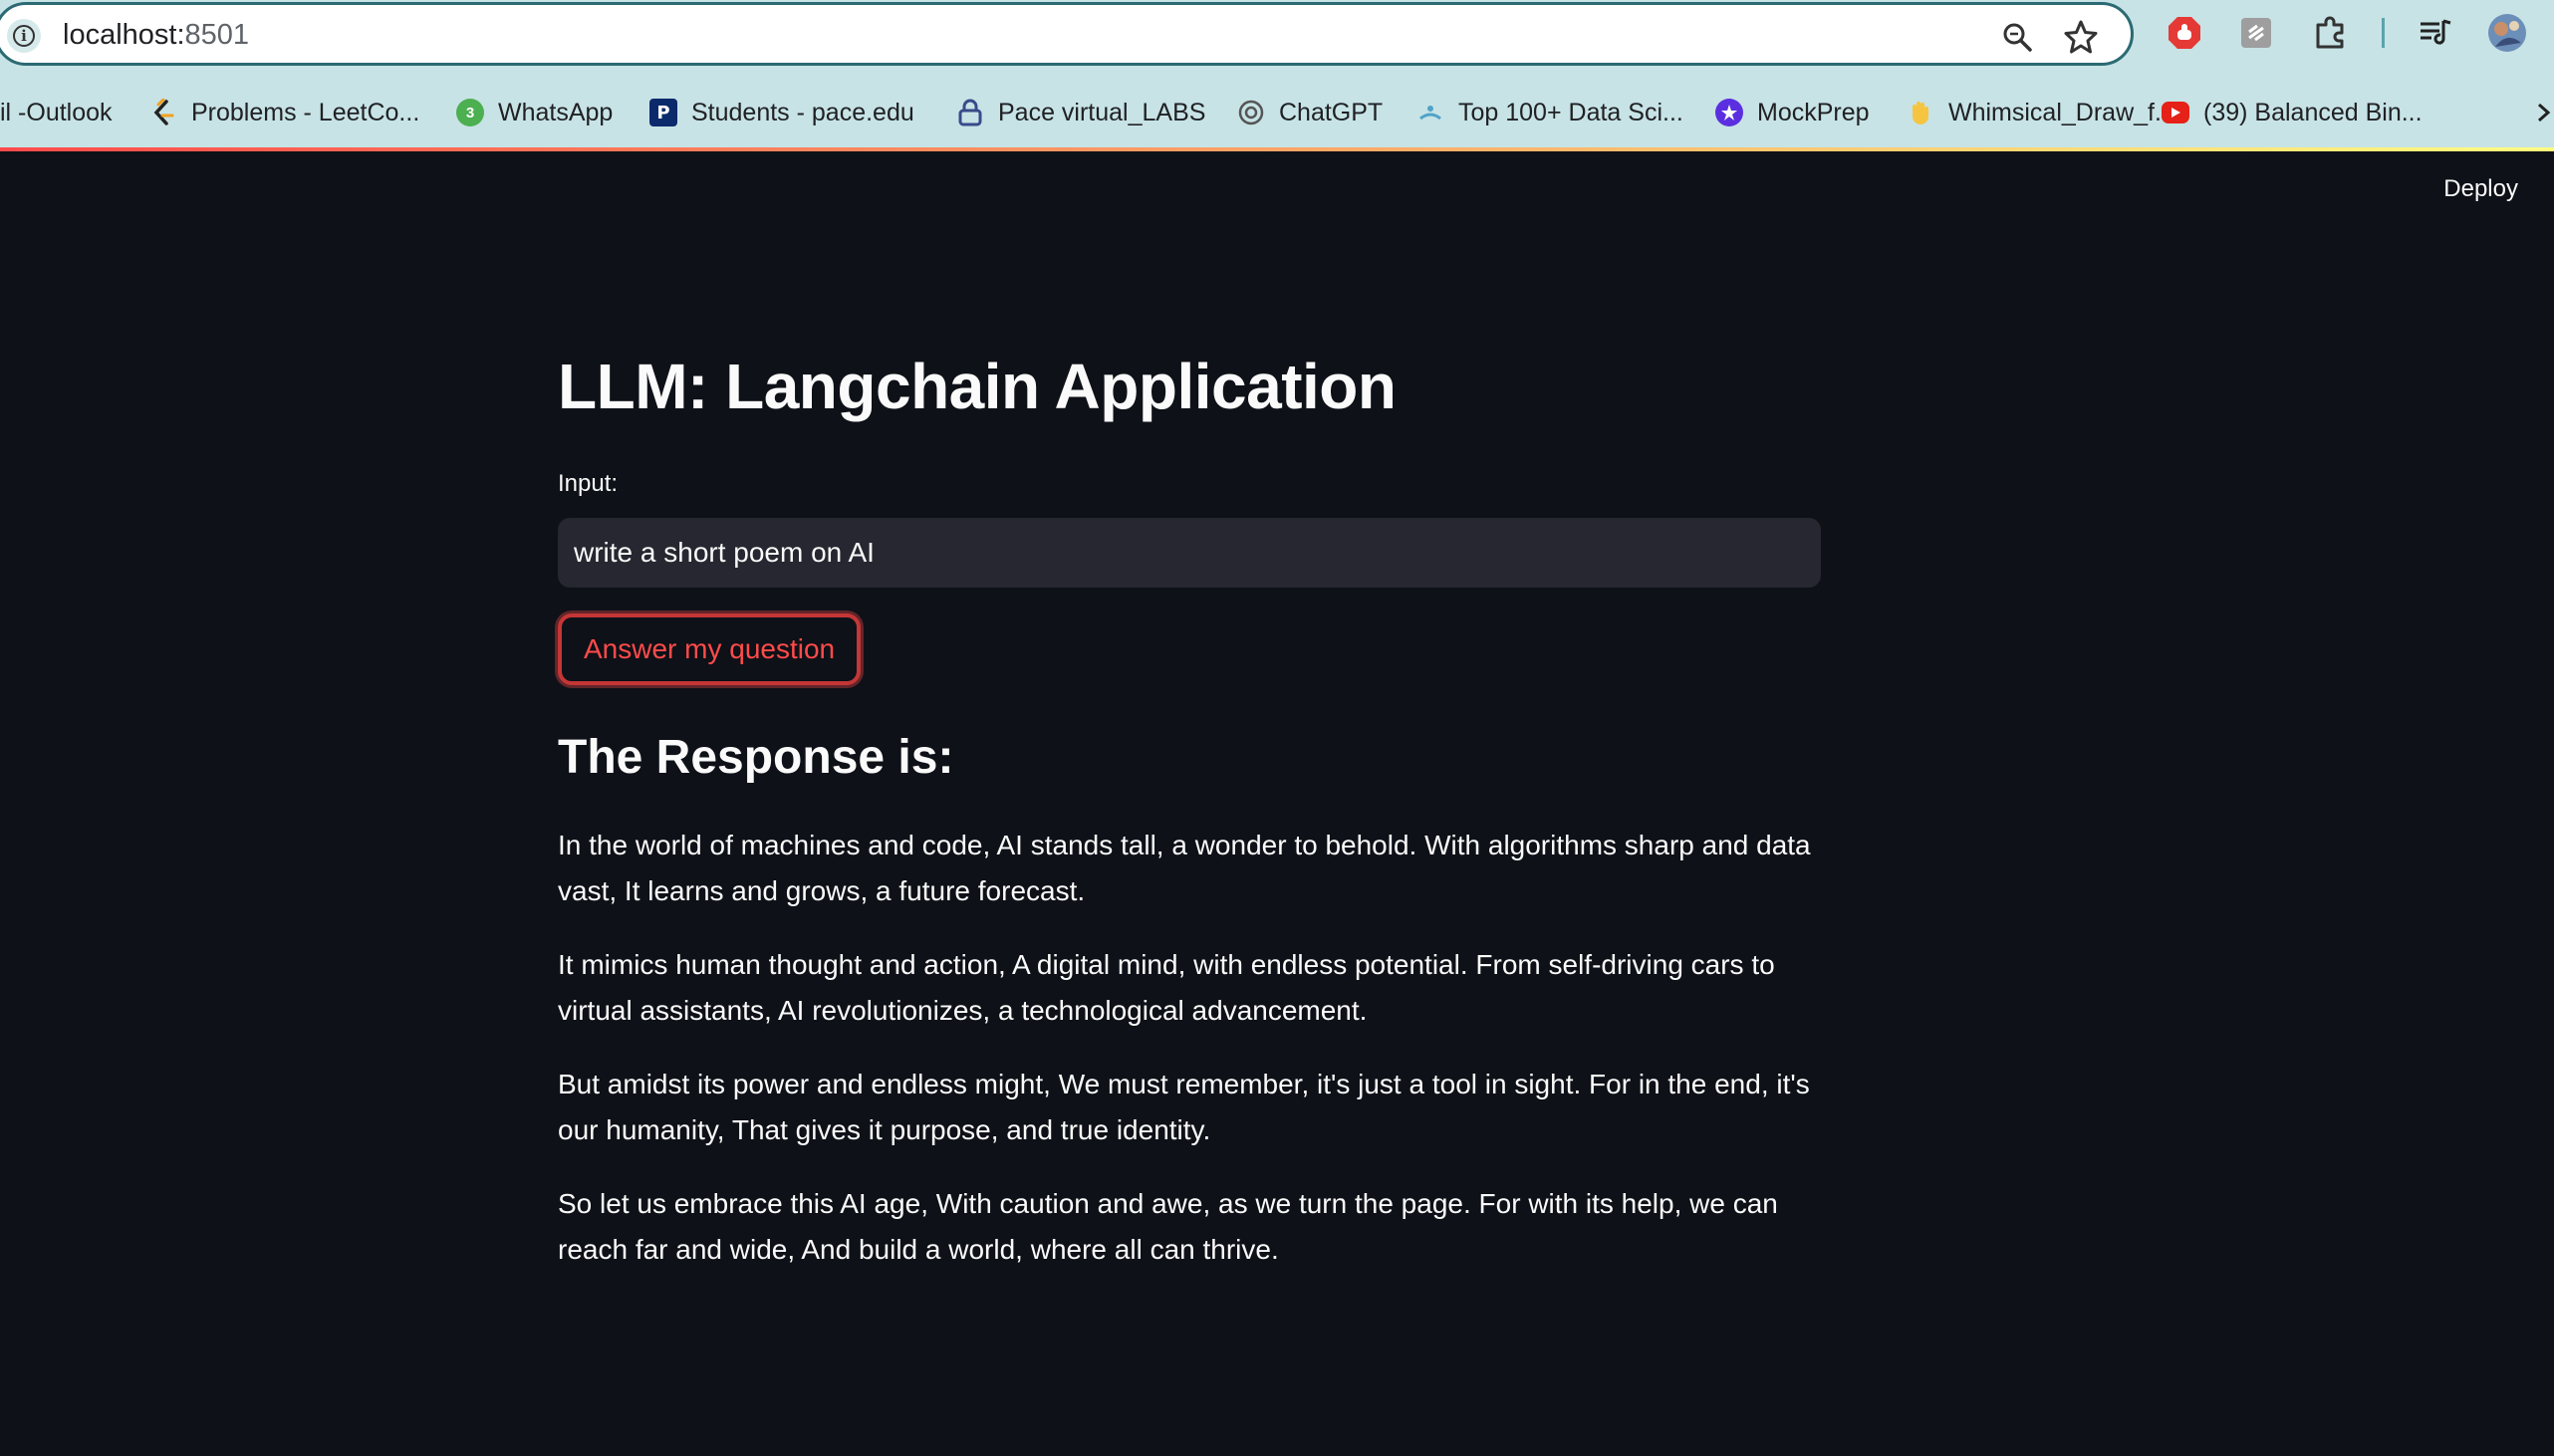 This screenshot has height=1456, width=2554. I want to click on site-info-icon: i, so click(24, 36).